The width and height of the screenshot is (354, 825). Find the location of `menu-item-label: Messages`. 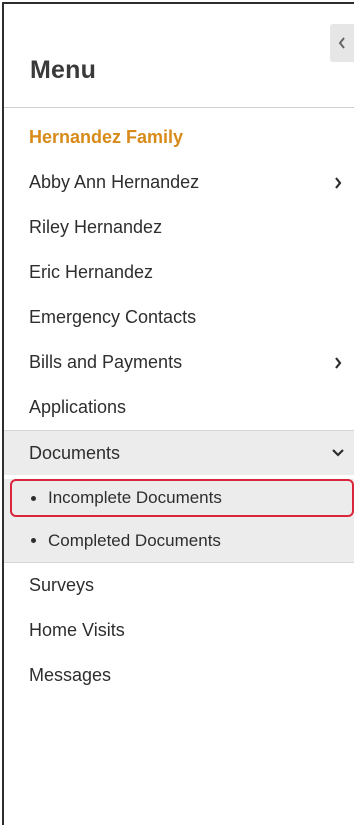

menu-item-label: Messages is located at coordinates (70, 675).